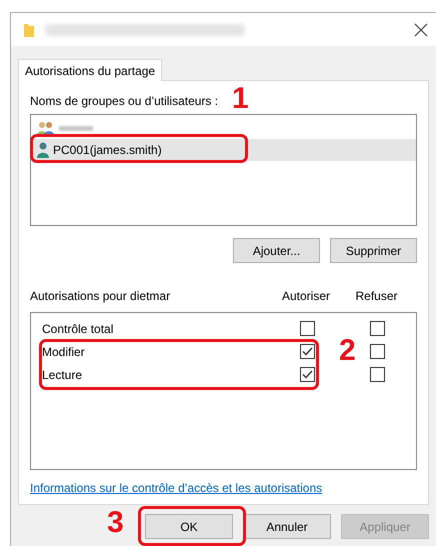  I want to click on user-icon, so click(43, 150).